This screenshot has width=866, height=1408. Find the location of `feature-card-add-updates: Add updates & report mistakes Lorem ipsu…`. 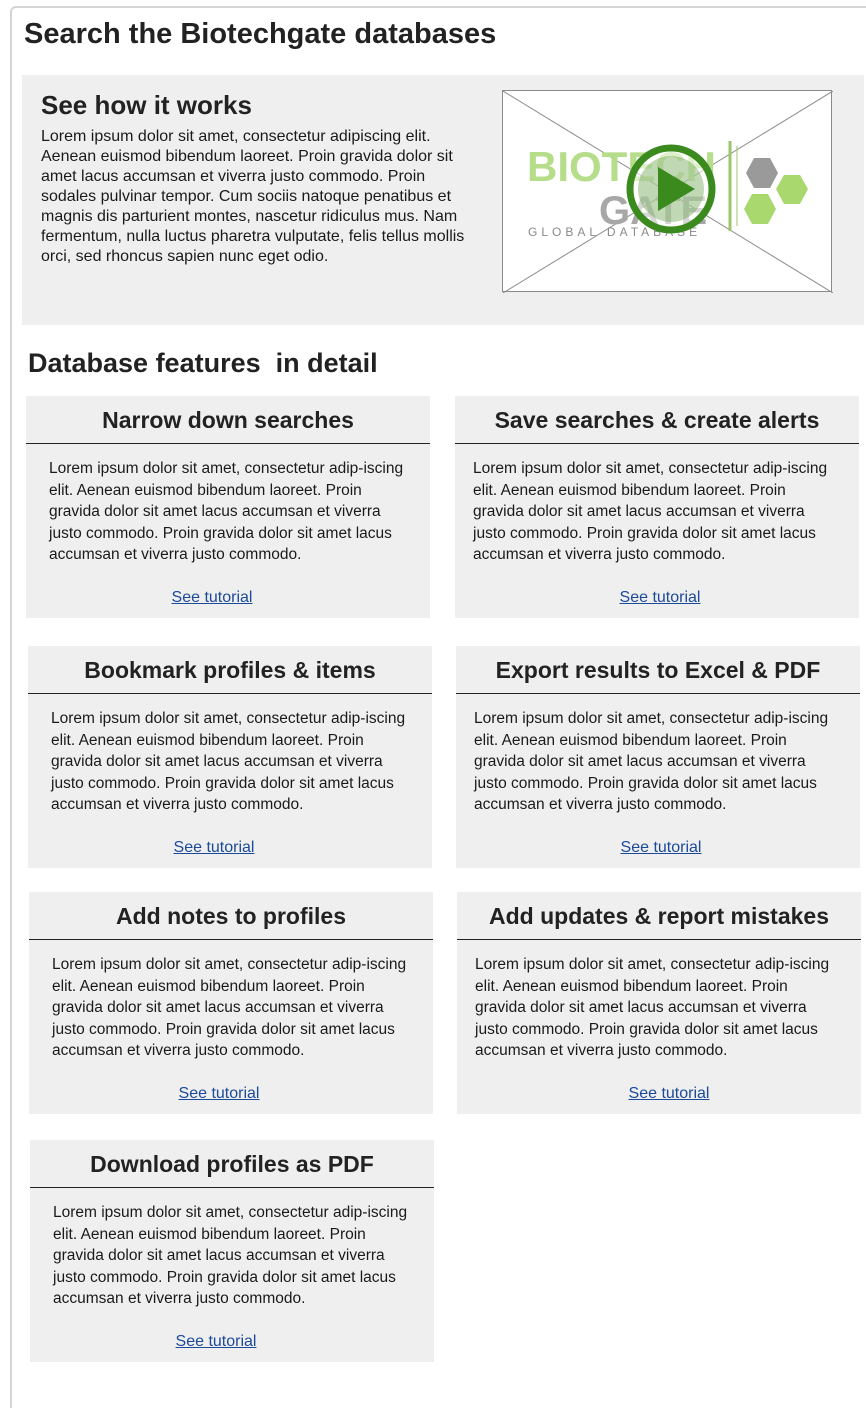

feature-card-add-updates: Add updates & report mistakes Lorem ipsu… is located at coordinates (659, 1003).